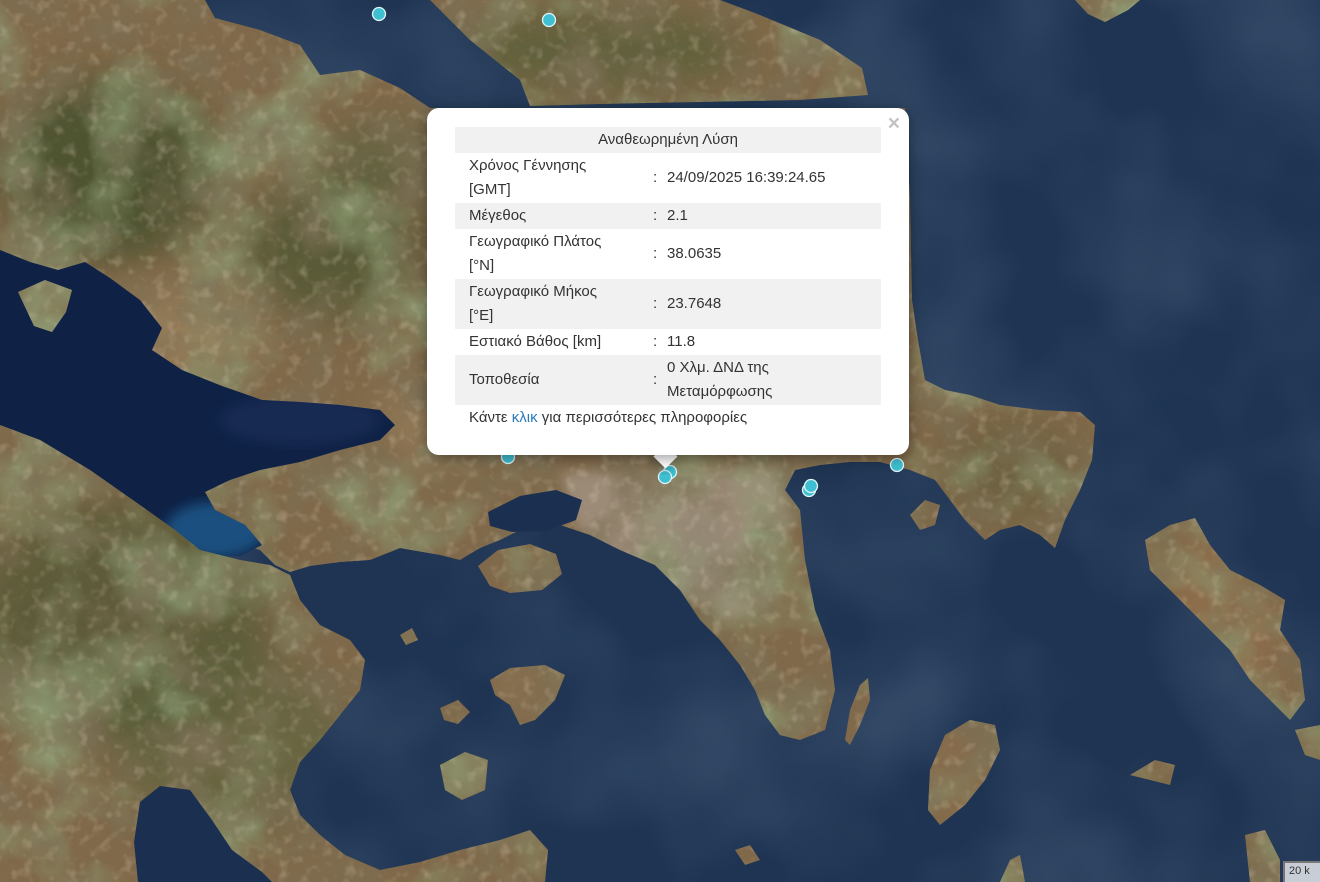 The image size is (1320, 882). Describe the element at coordinates (535, 253) in the screenshot. I see `latitude-label: Γεωγραφικό Πλάτος [°N]` at that location.